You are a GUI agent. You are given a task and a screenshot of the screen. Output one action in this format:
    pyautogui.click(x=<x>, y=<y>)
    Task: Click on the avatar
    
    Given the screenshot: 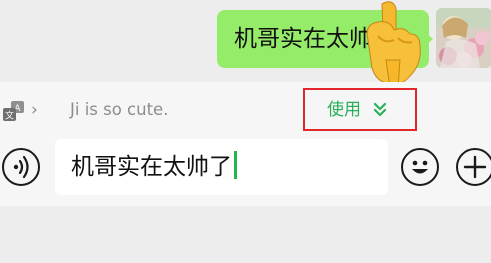 What is the action you would take?
    pyautogui.click(x=463, y=38)
    